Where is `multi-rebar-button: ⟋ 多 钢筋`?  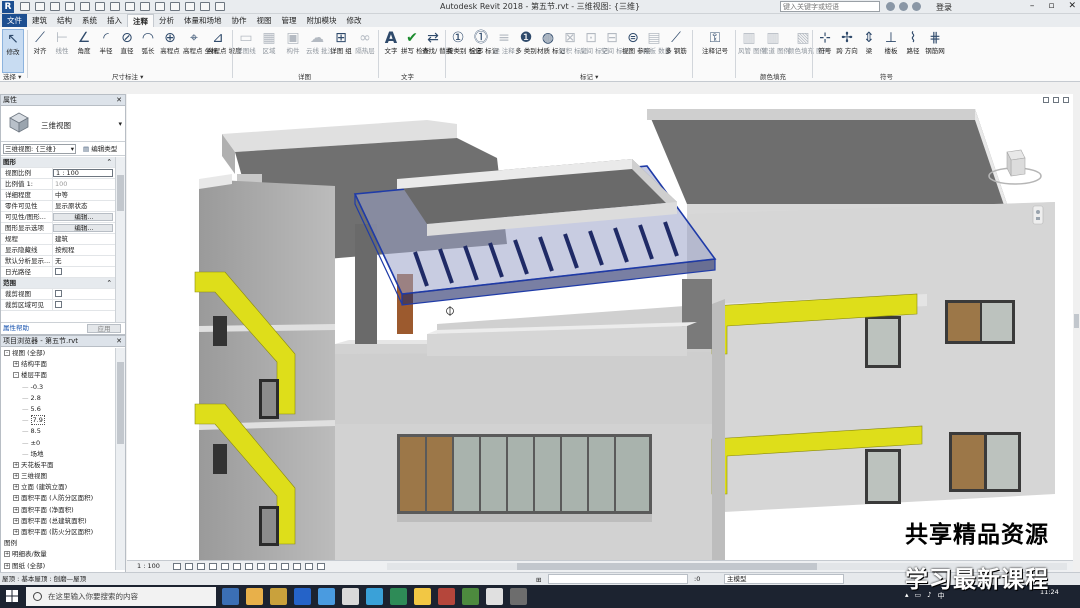
multi-rebar-button: ⟋ 多 钢筋 is located at coordinates (676, 42).